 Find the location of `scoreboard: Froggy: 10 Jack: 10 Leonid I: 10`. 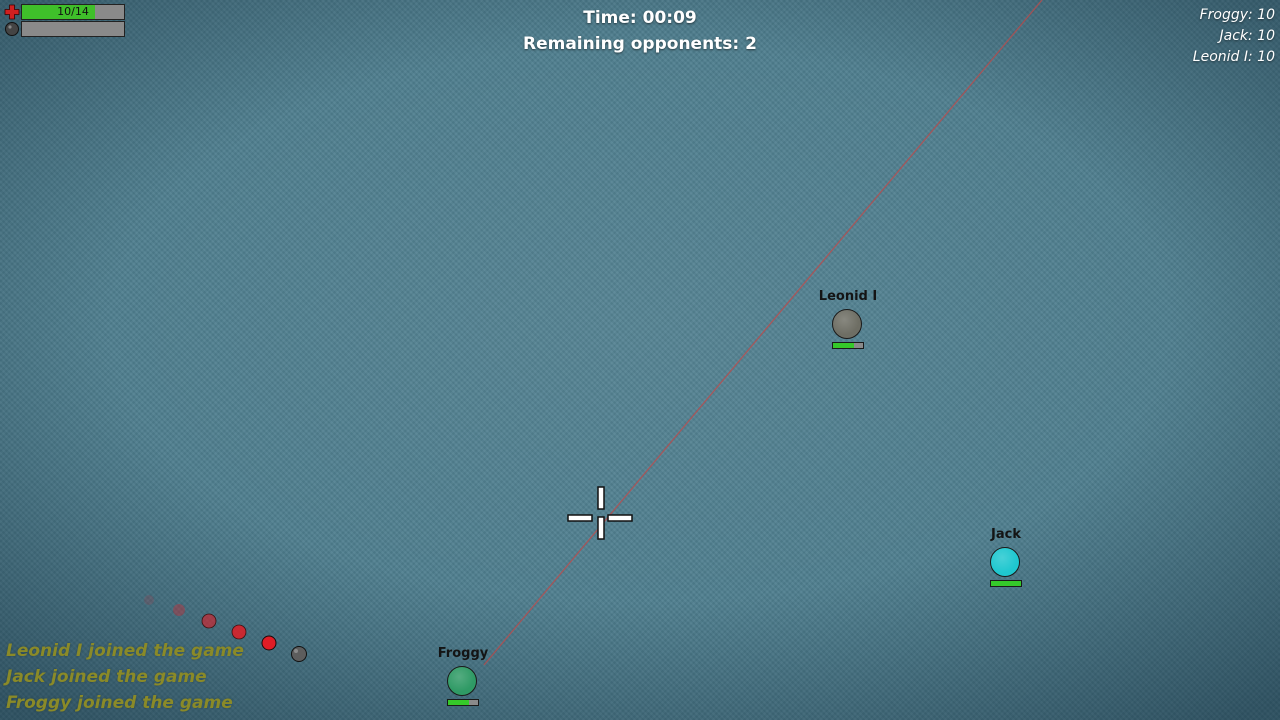

scoreboard: Froggy: 10 Jack: 10 Leonid I: 10 is located at coordinates (1234, 36).